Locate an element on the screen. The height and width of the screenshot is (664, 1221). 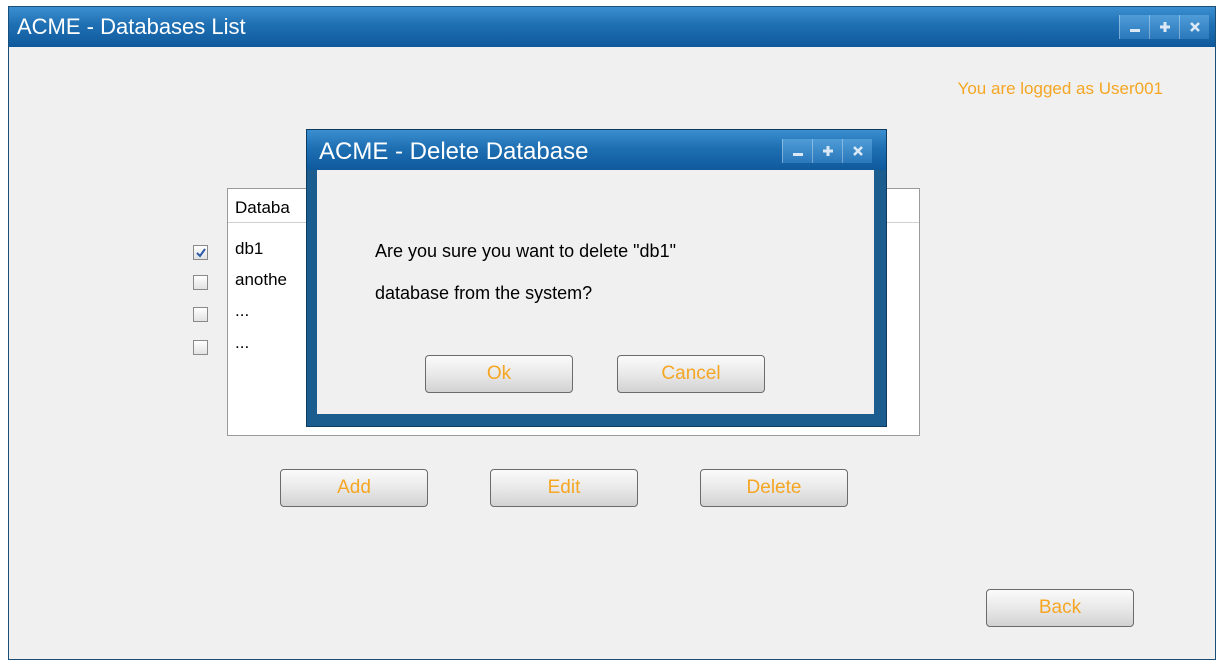
dialog-maximize-button is located at coordinates (827, 151).